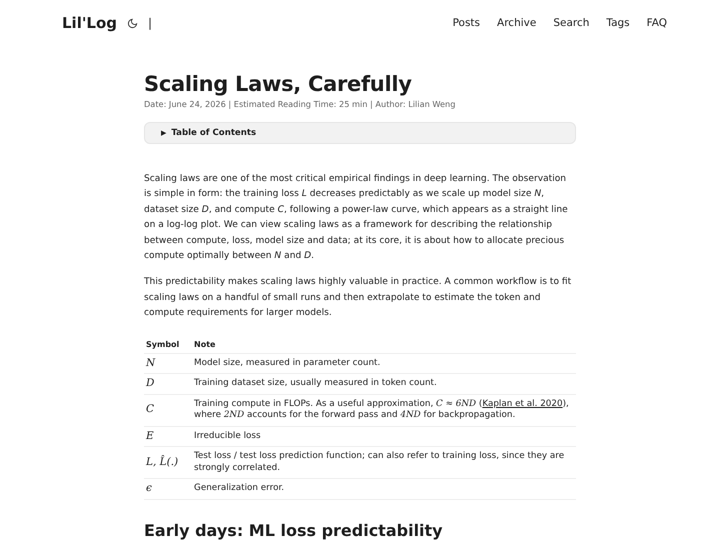  I want to click on moon-icon, so click(132, 23).